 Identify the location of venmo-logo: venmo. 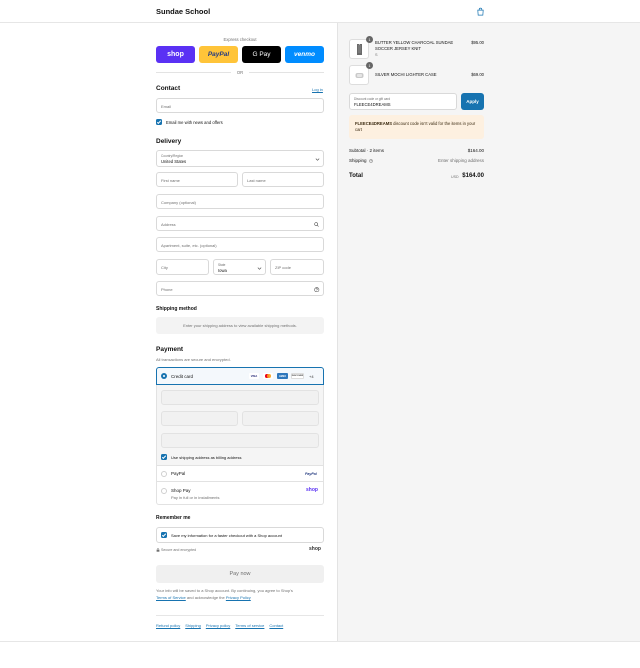
(304, 54).